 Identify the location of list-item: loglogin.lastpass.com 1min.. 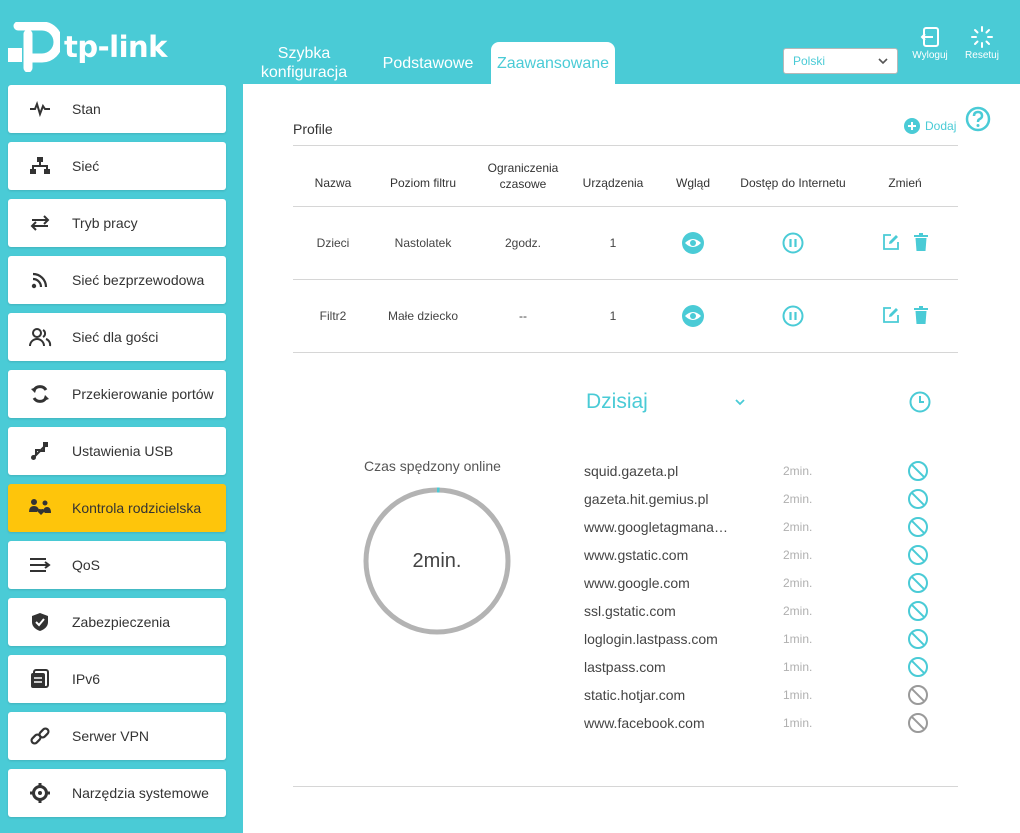
(764, 643).